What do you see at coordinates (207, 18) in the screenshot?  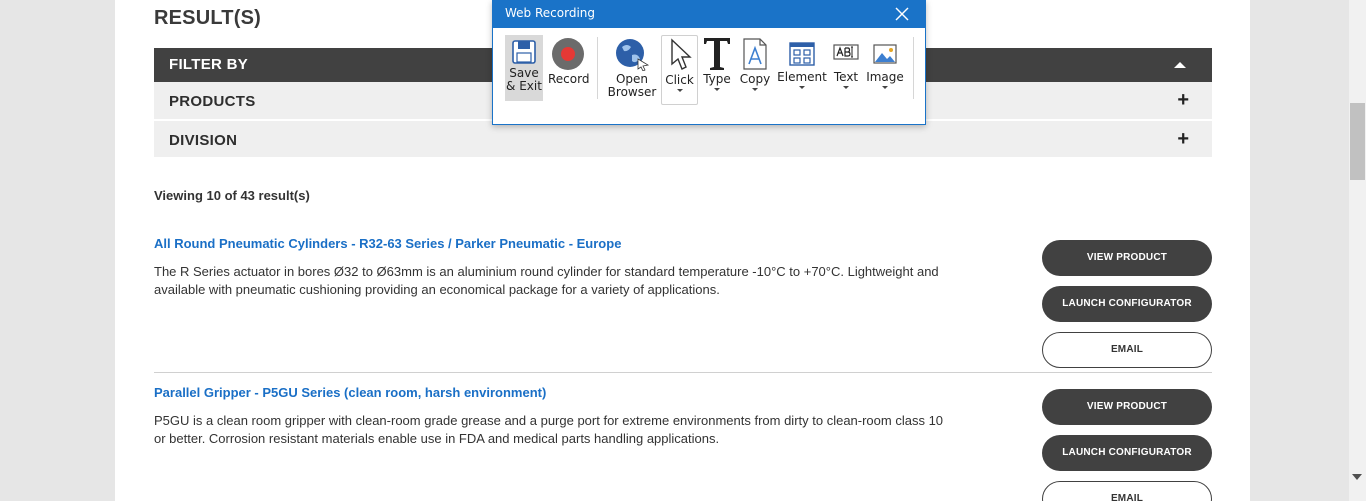 I see `page-title: RESULT(S)` at bounding box center [207, 18].